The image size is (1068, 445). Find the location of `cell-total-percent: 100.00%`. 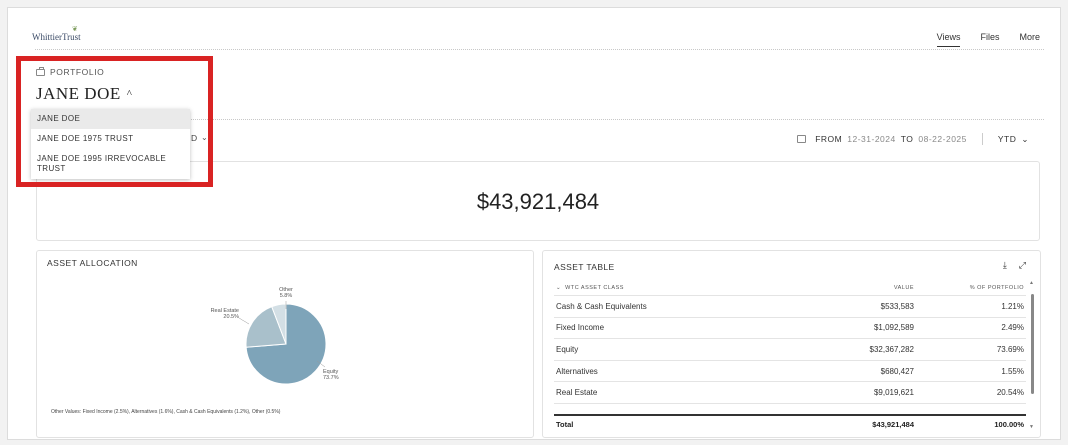

cell-total-percent: 100.00% is located at coordinates (1009, 425).